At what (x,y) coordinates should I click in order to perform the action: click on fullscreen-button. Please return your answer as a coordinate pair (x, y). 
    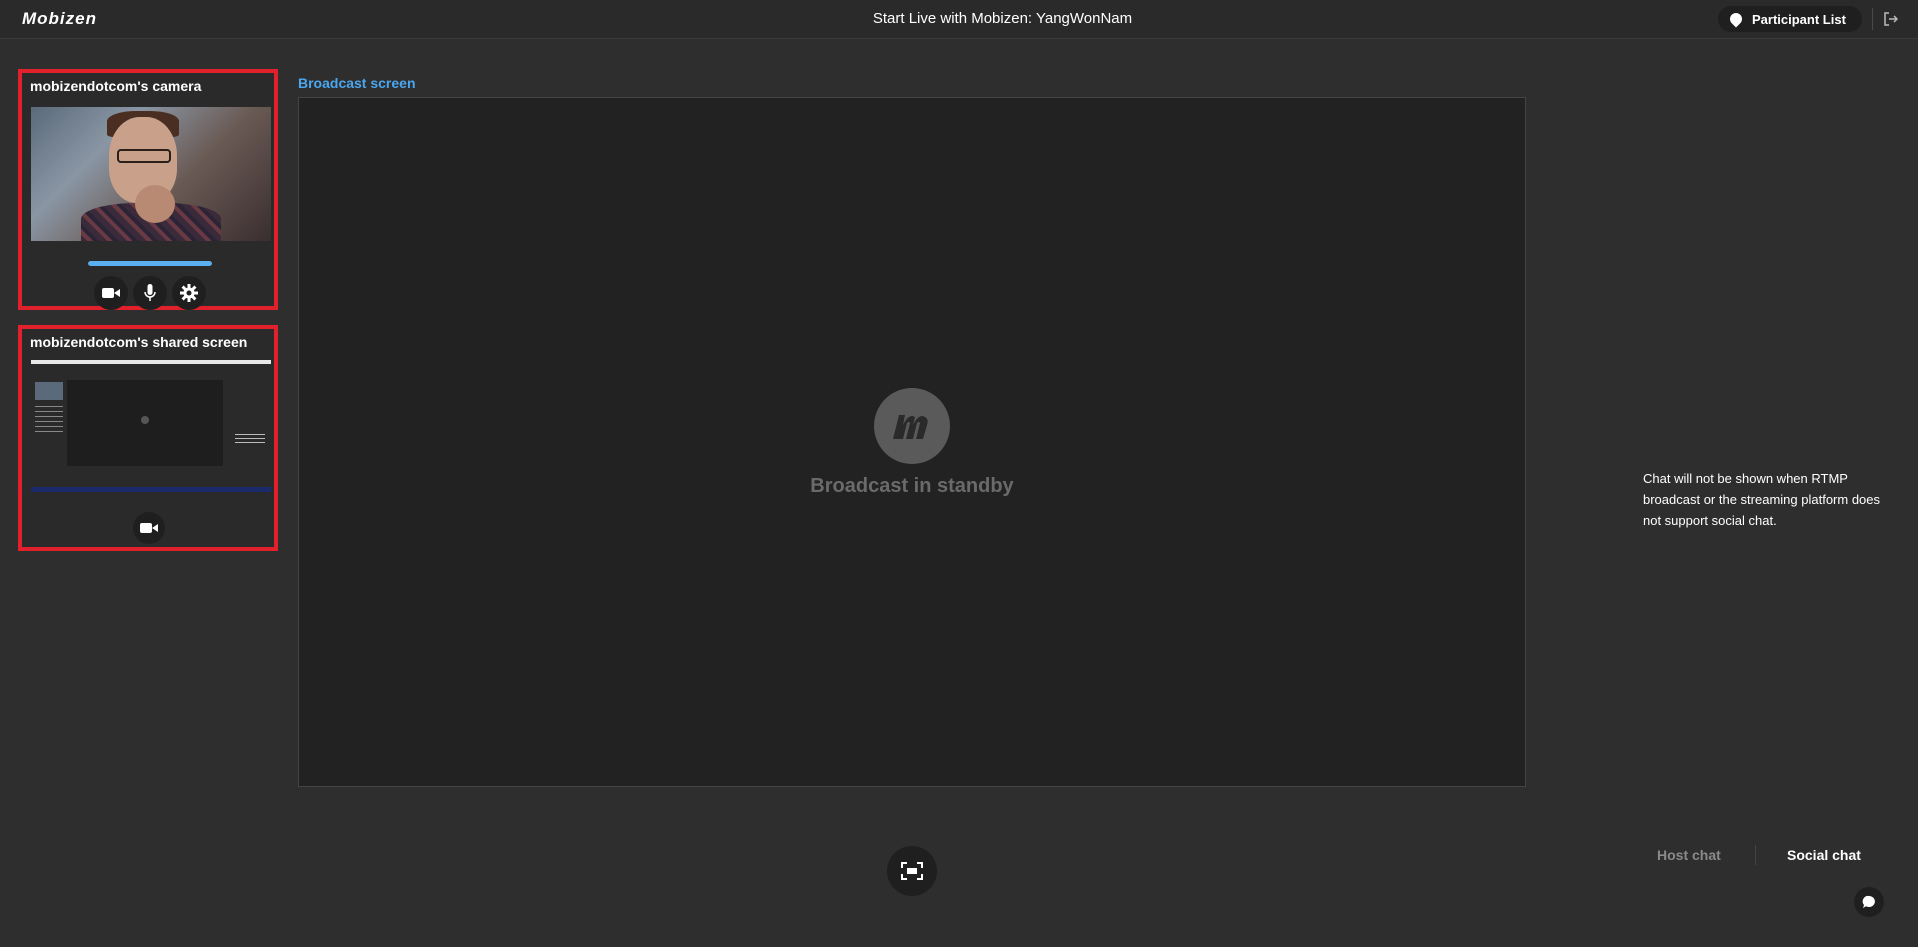
    Looking at the image, I should click on (912, 871).